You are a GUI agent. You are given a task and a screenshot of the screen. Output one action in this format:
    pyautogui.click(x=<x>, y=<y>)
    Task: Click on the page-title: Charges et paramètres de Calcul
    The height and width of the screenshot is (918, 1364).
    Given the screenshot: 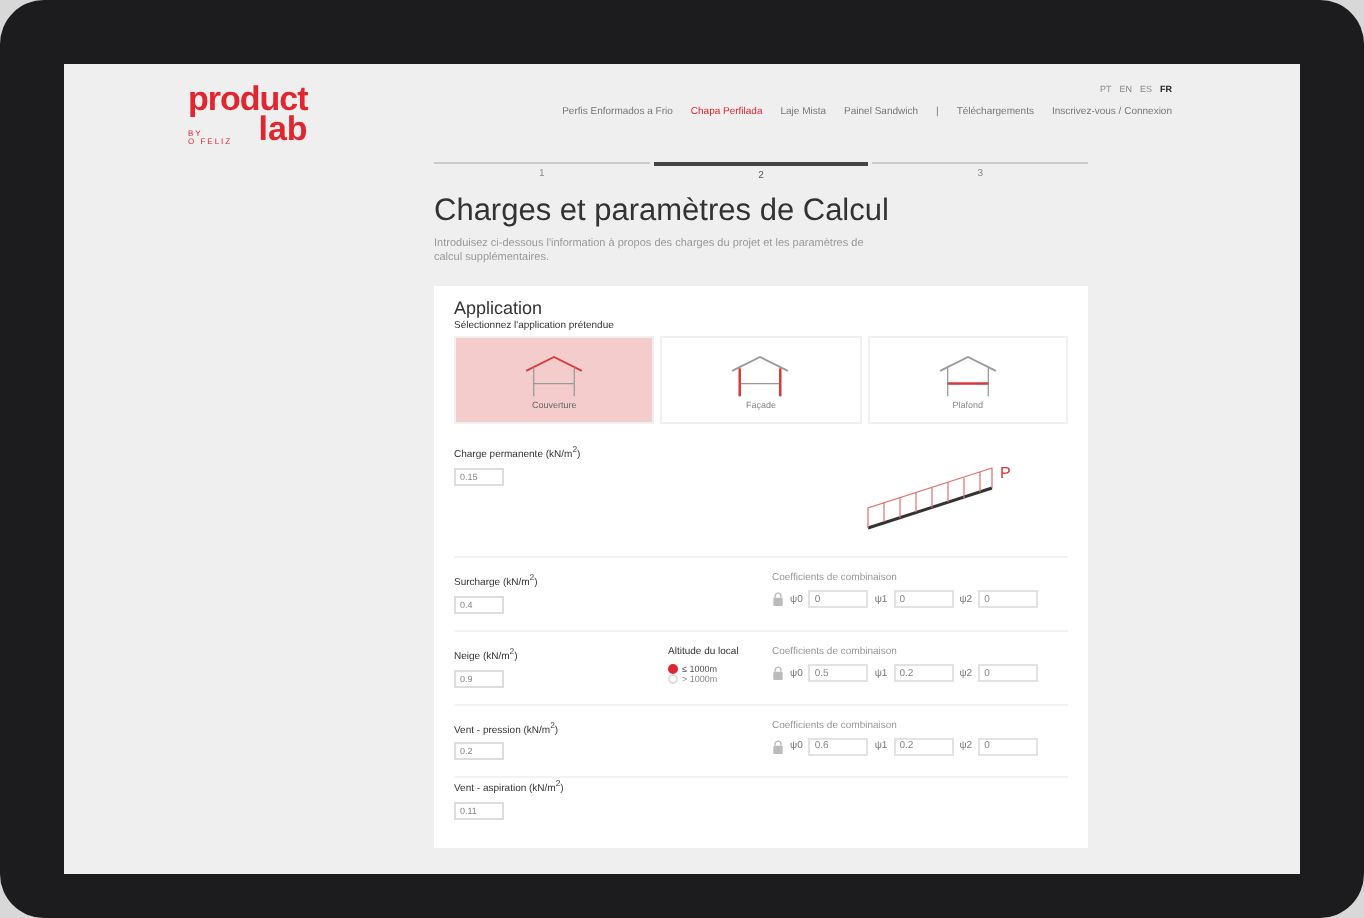 What is the action you would take?
    pyautogui.click(x=662, y=211)
    